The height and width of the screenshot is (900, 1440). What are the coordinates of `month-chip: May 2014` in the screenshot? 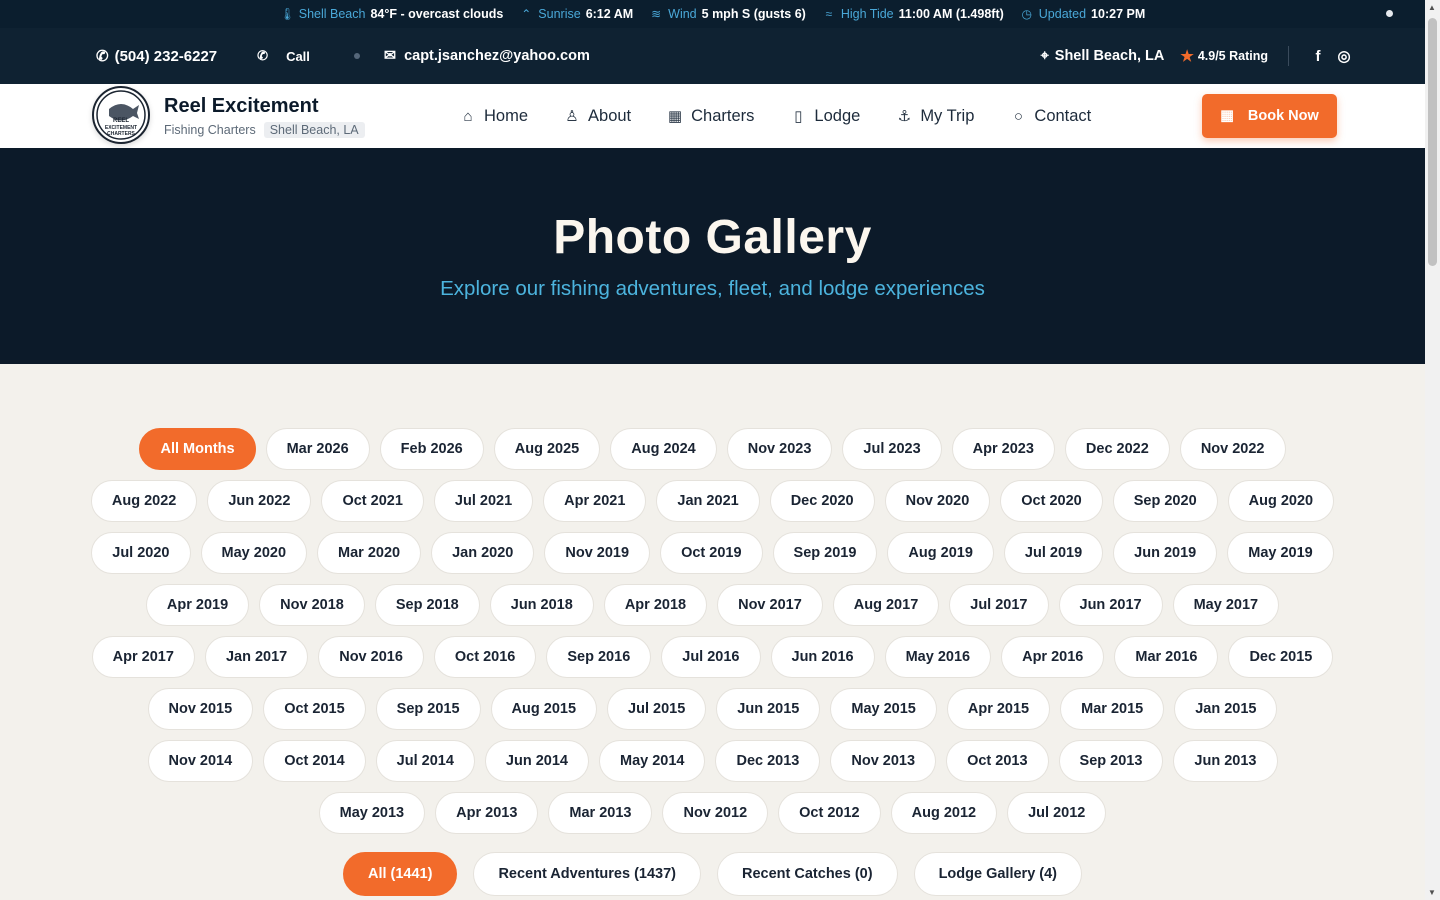 It's located at (652, 761).